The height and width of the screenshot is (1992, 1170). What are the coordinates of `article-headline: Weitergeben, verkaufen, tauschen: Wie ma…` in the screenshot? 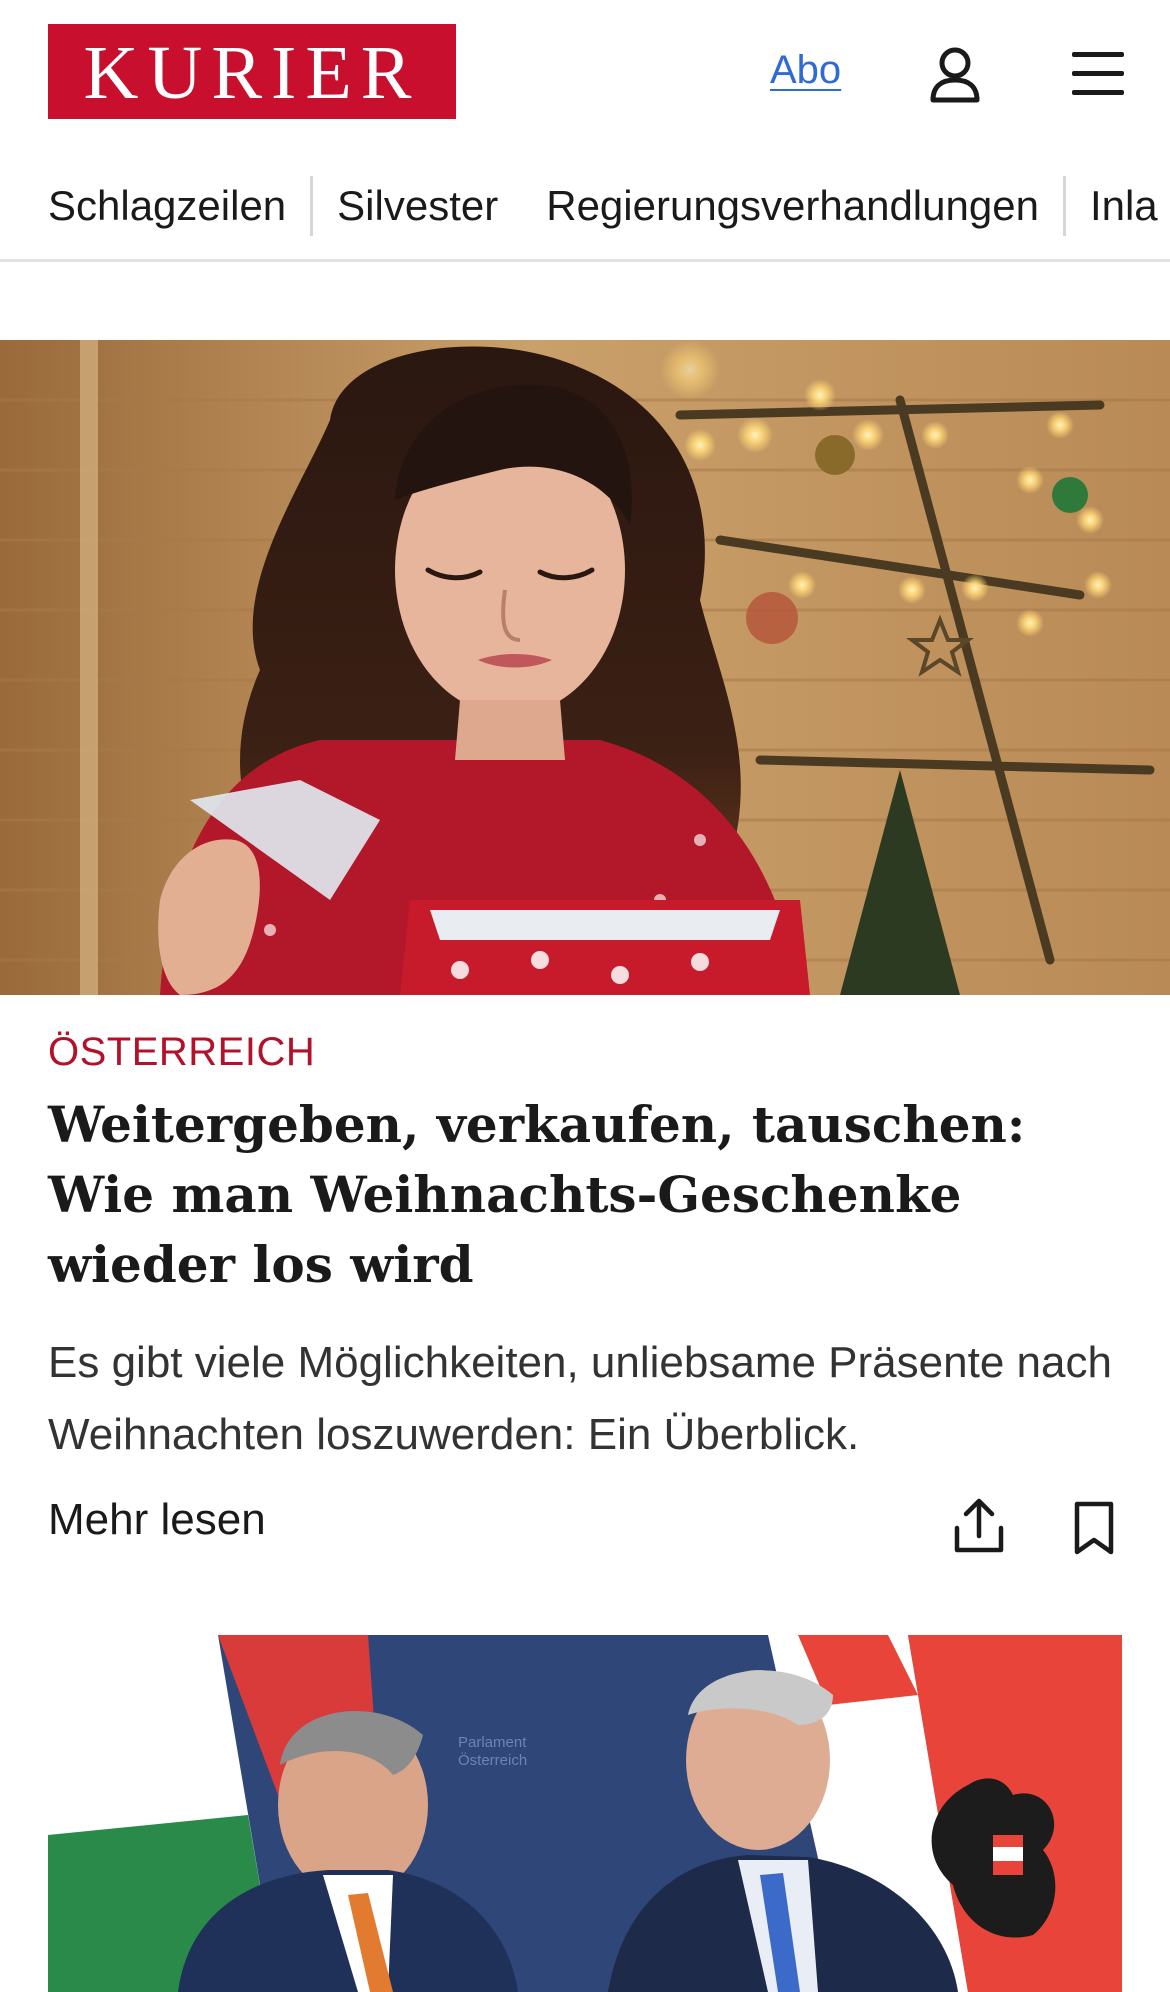 It's located at (578, 1195).